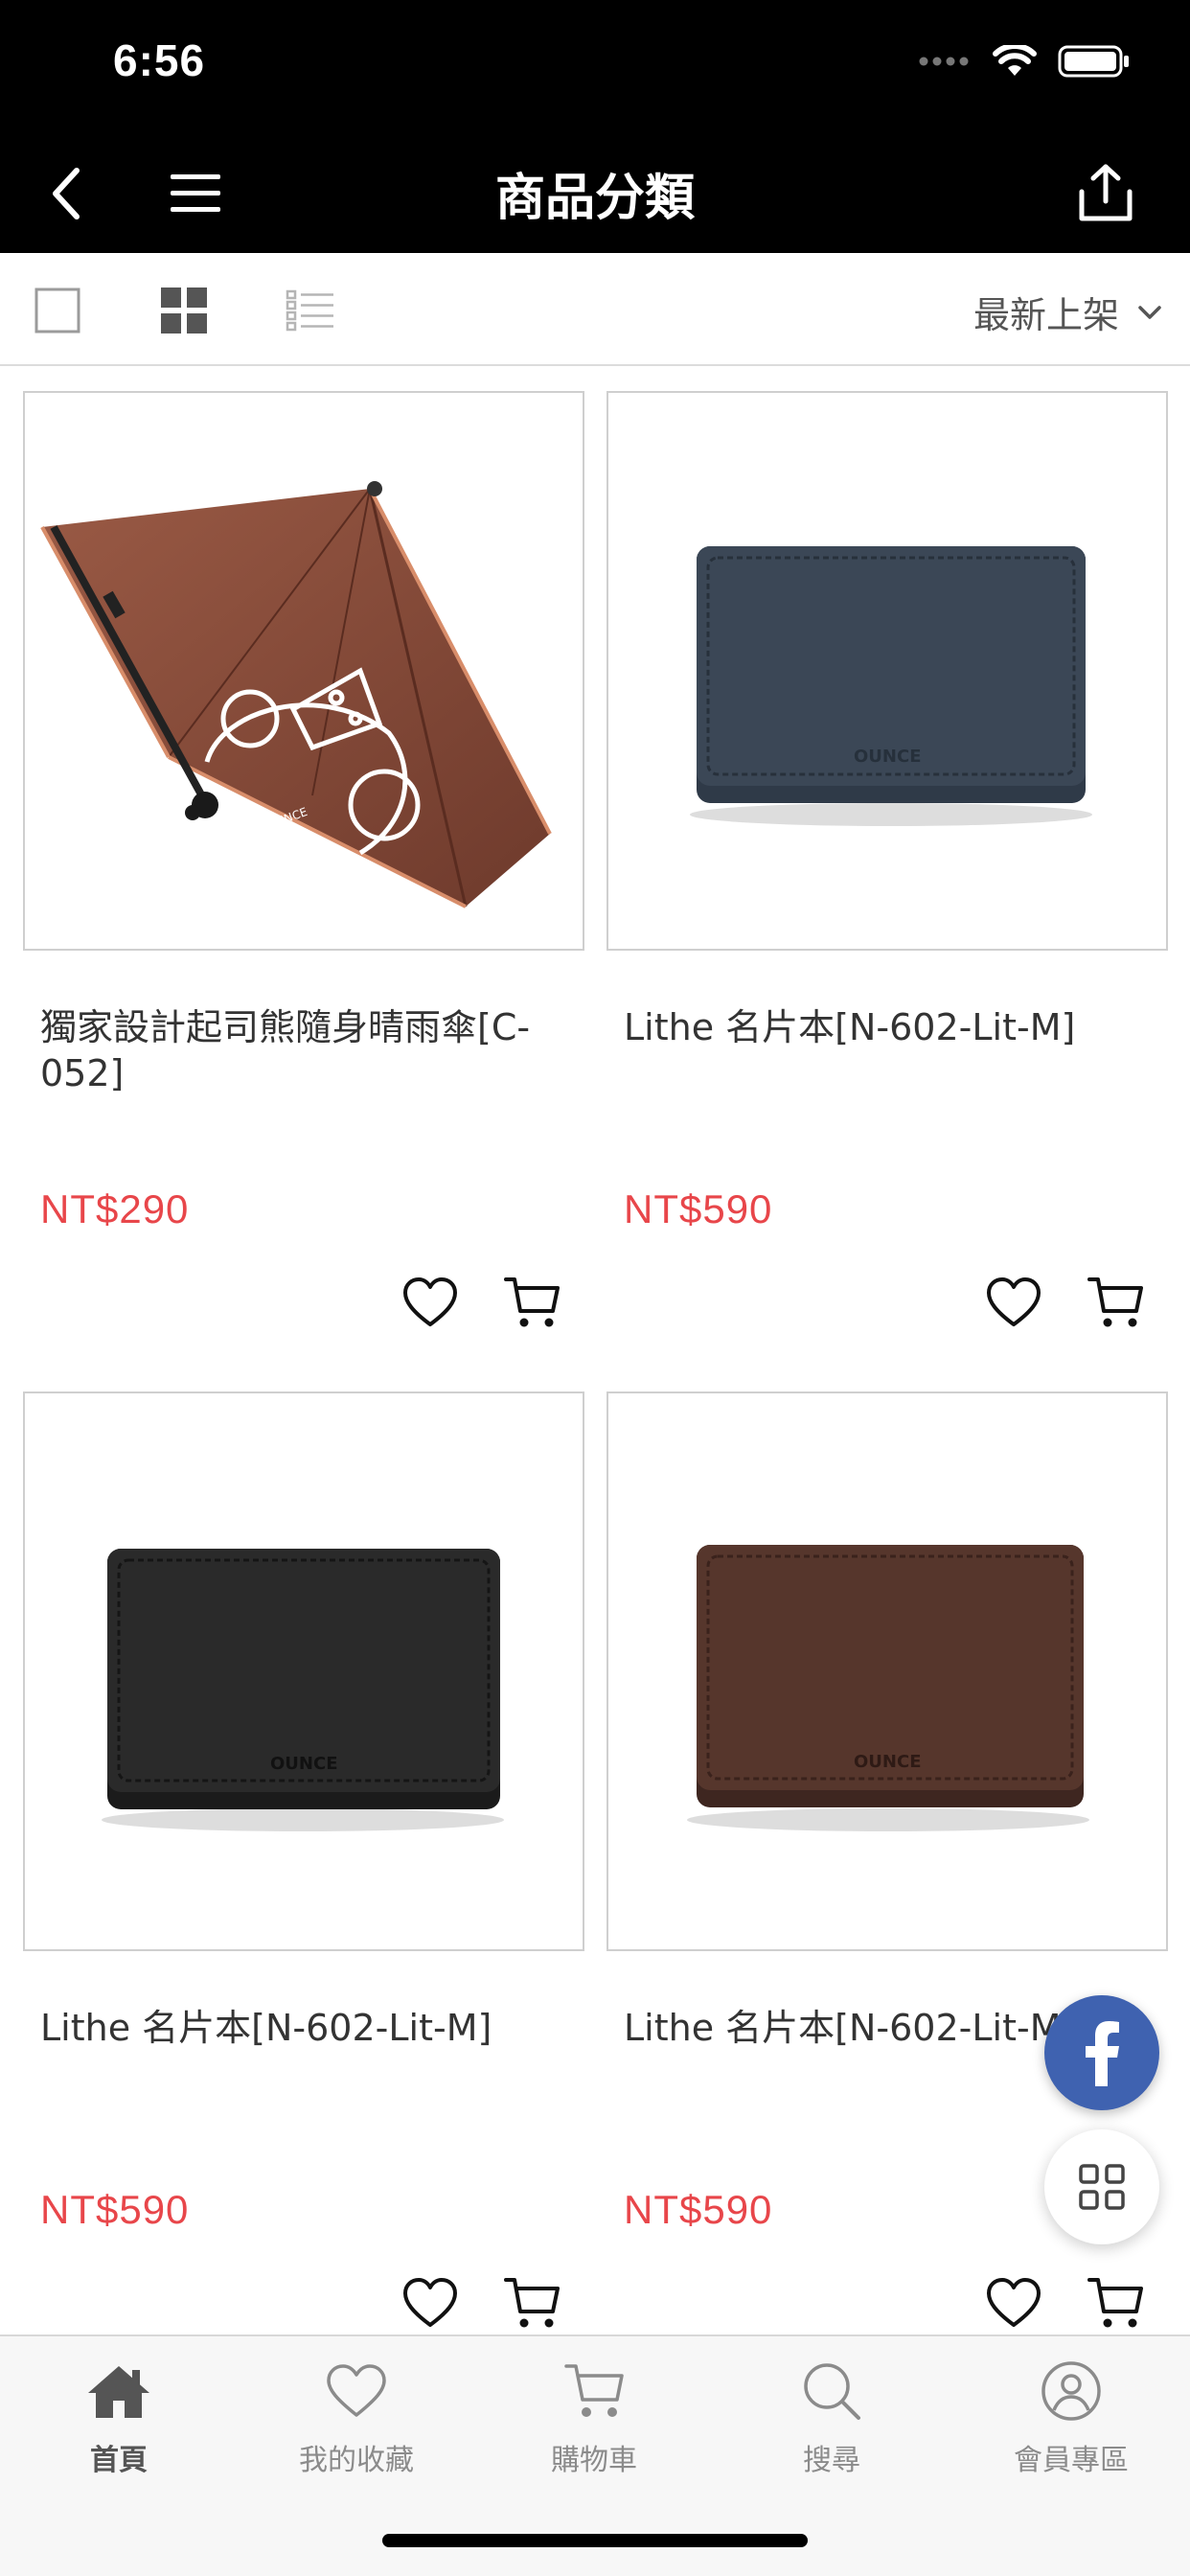 Image resolution: width=1190 pixels, height=2576 pixels. I want to click on single-square-icon, so click(57, 311).